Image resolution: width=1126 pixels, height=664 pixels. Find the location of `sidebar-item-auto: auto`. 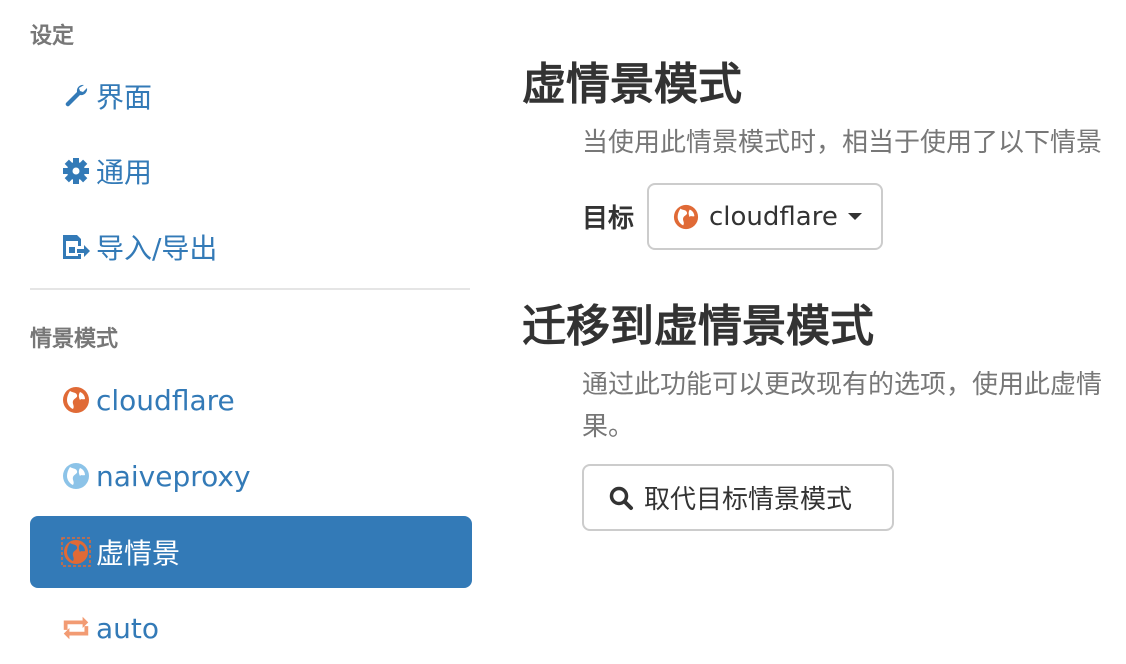

sidebar-item-auto: auto is located at coordinates (251, 628).